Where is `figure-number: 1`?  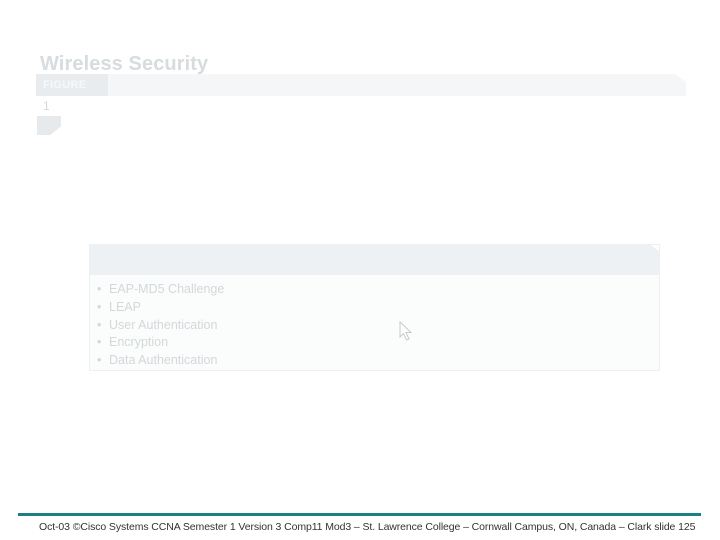
figure-number: 1 is located at coordinates (46, 106).